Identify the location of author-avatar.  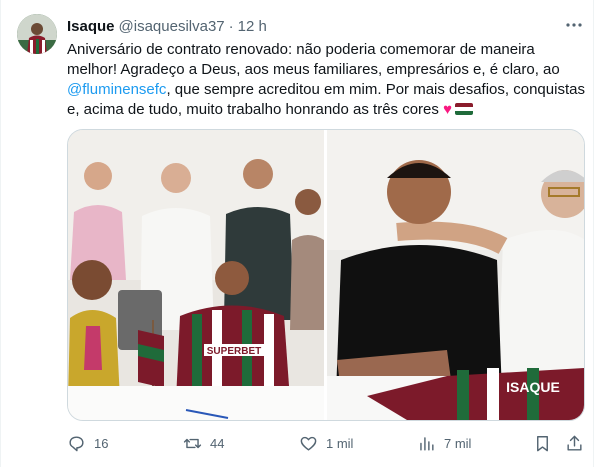
(37, 34).